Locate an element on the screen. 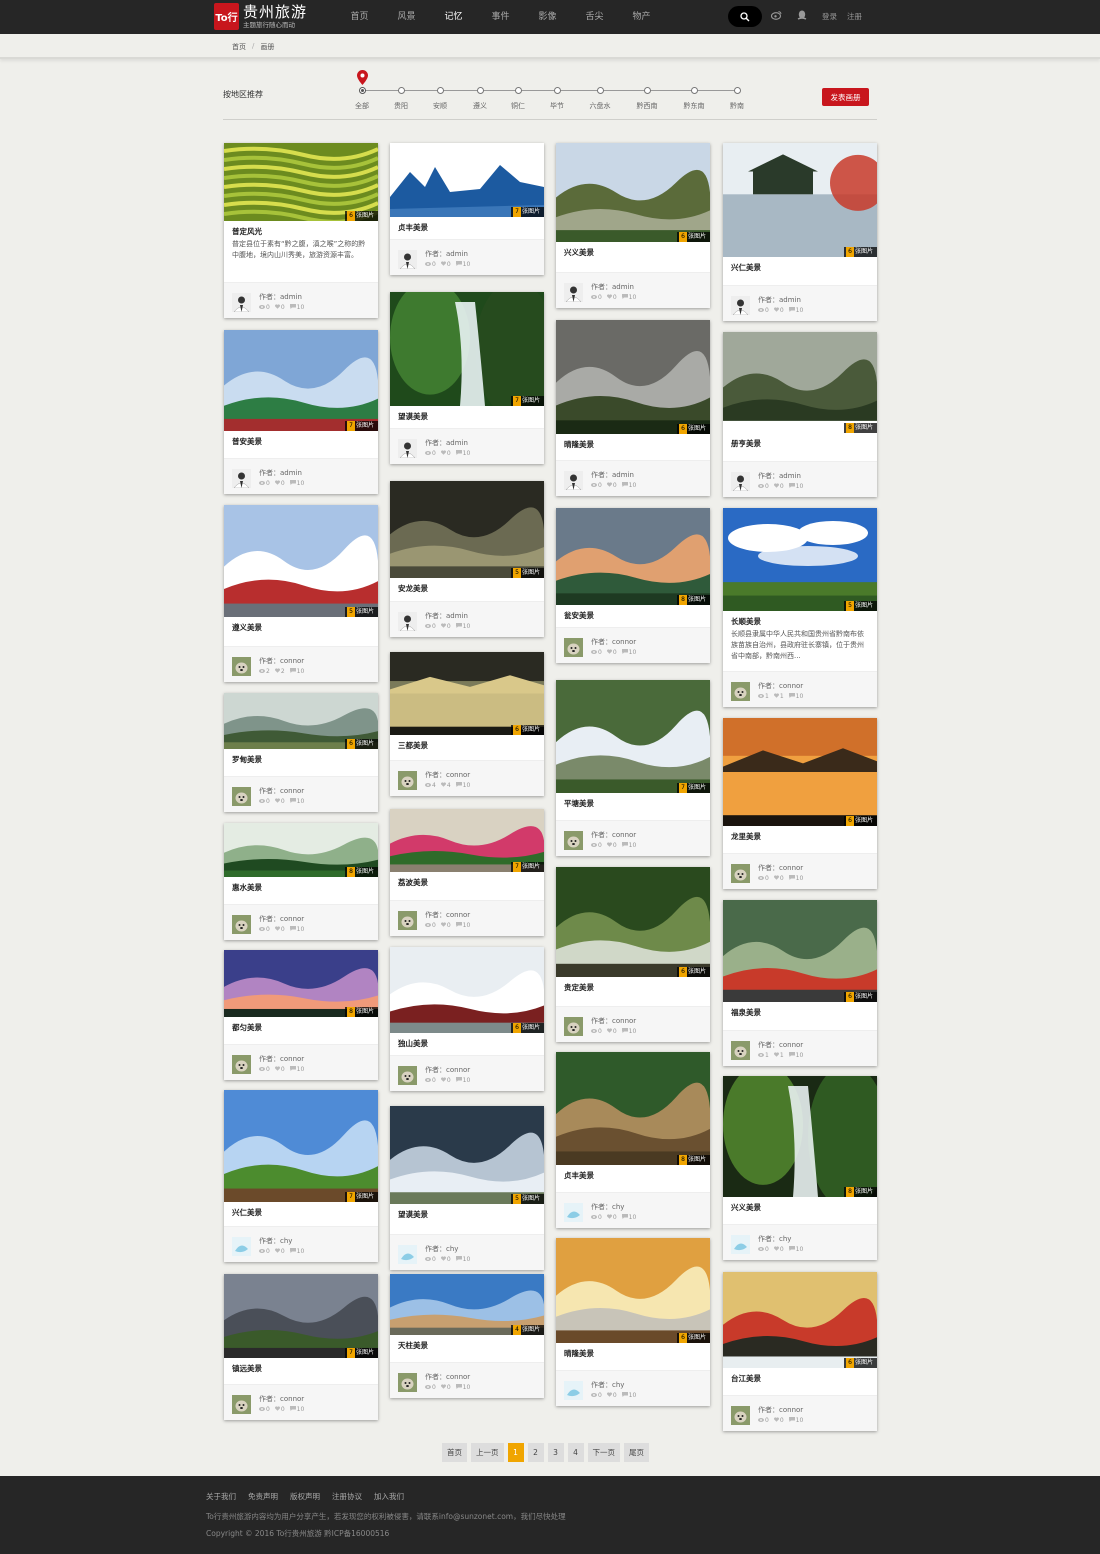 The width and height of the screenshot is (1100, 1554). album-card: 4 张图片 天柱美景 作者：connor 0 0 10 is located at coordinates (467, 1336).